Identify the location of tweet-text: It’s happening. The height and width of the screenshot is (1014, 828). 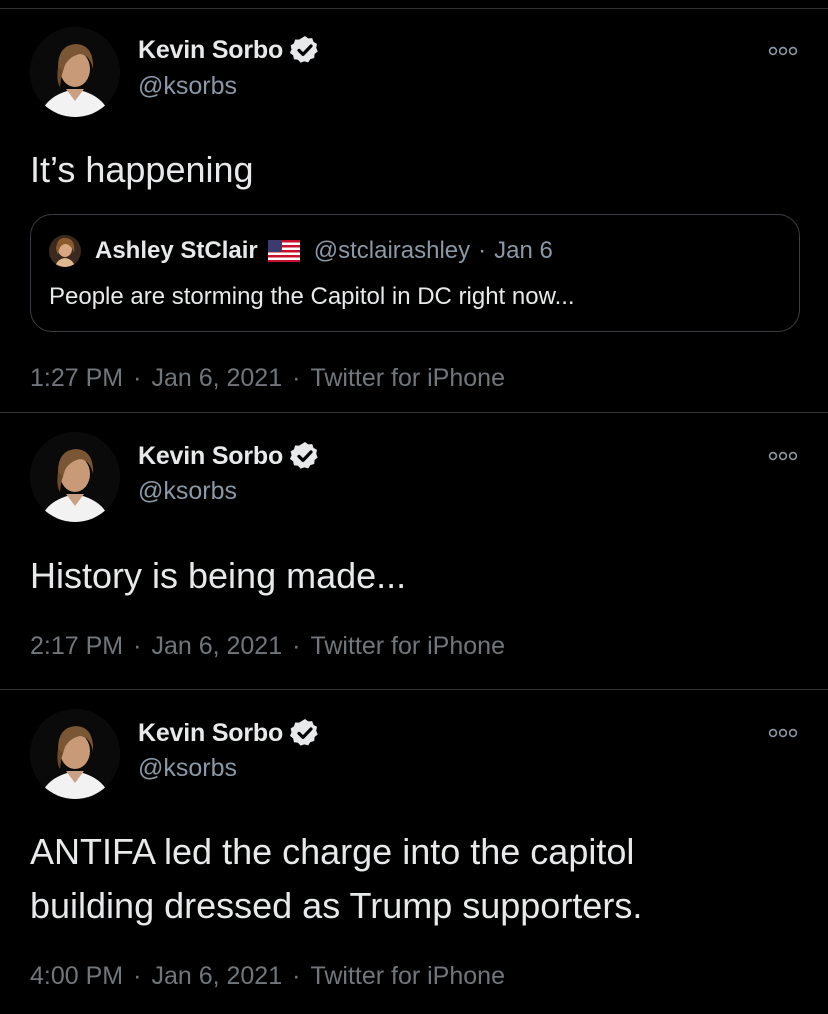
(142, 169).